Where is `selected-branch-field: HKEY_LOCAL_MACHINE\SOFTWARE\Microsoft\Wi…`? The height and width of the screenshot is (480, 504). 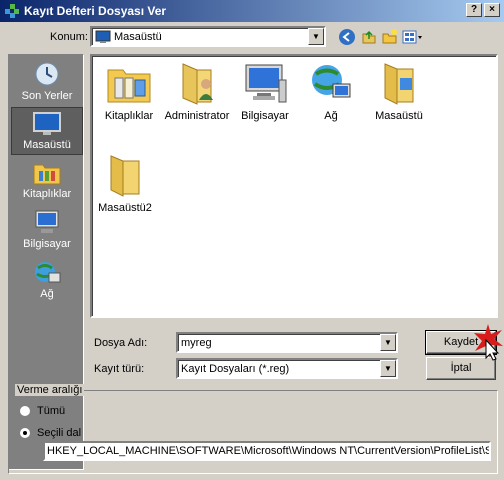 selected-branch-field: HKEY_LOCAL_MACHINE\SOFTWARE\Microsoft\Wi… is located at coordinates (267, 451).